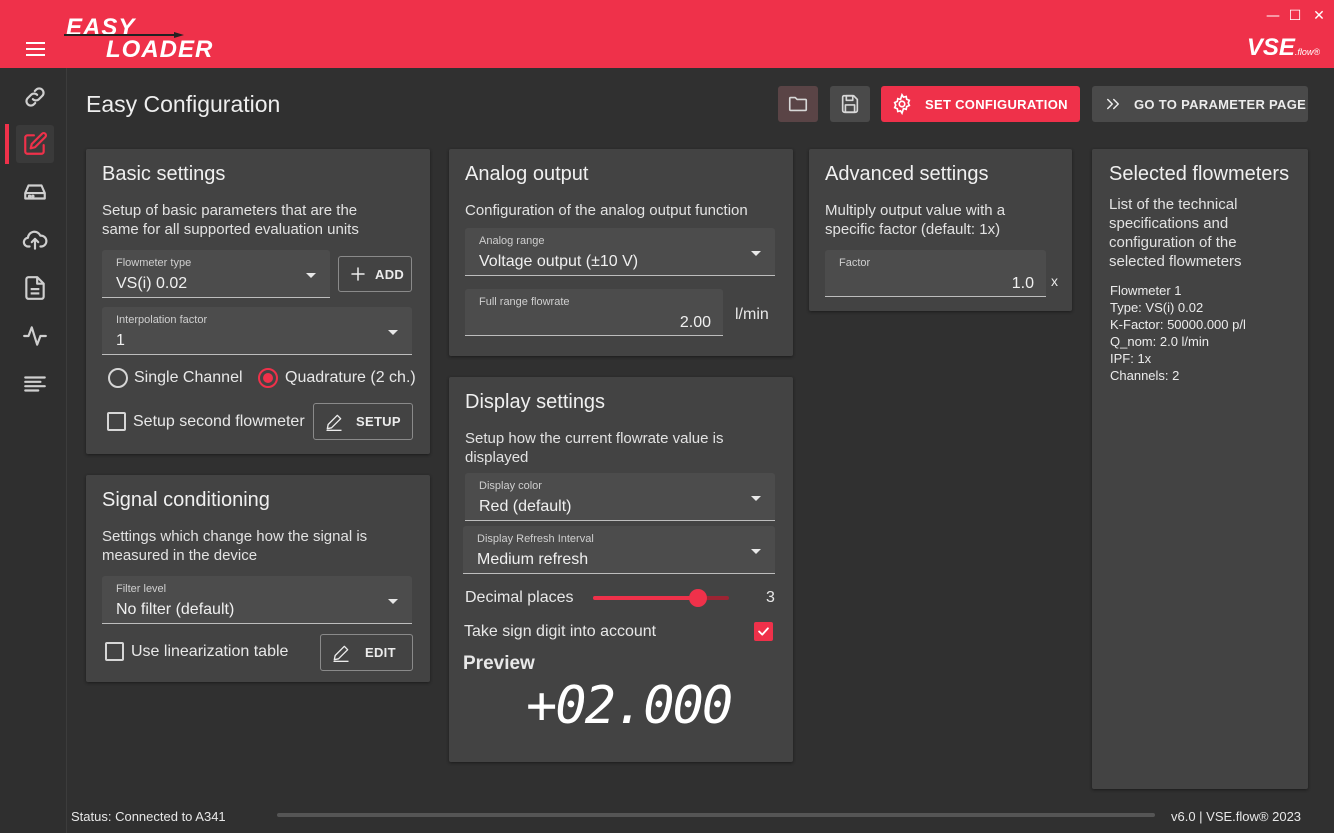 The image size is (1334, 833). What do you see at coordinates (1178, 324) in the screenshot?
I see `flowmeter-spec-line: K-Factor: 50000.000 p/l` at bounding box center [1178, 324].